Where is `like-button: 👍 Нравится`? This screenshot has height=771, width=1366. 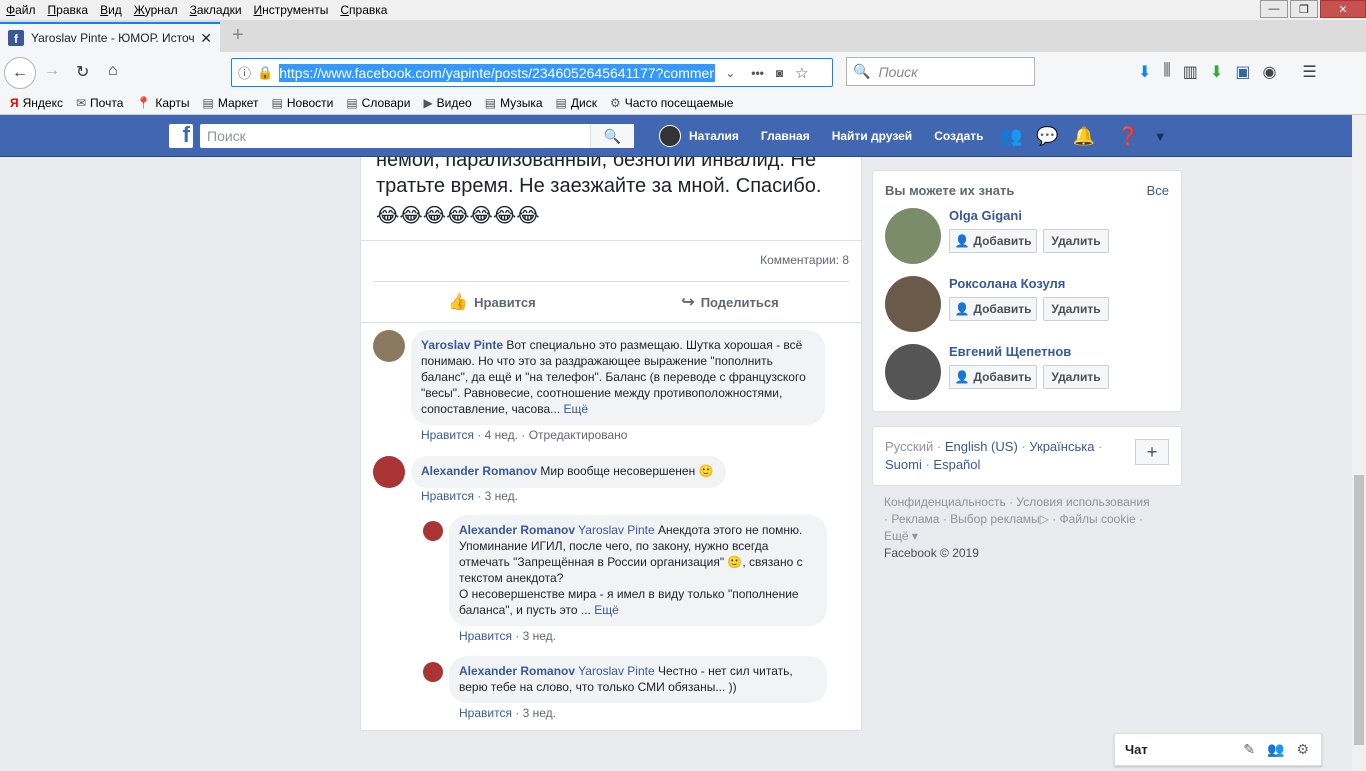
like-button: 👍 Нравится is located at coordinates (492, 302).